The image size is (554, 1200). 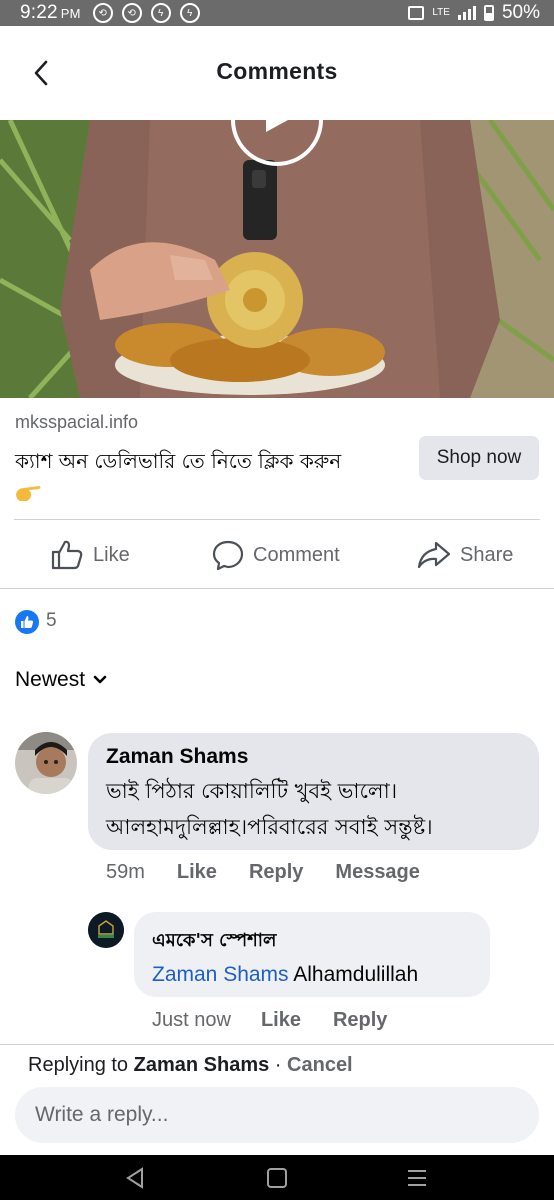 What do you see at coordinates (125, 872) in the screenshot?
I see `comment-time: 59m` at bounding box center [125, 872].